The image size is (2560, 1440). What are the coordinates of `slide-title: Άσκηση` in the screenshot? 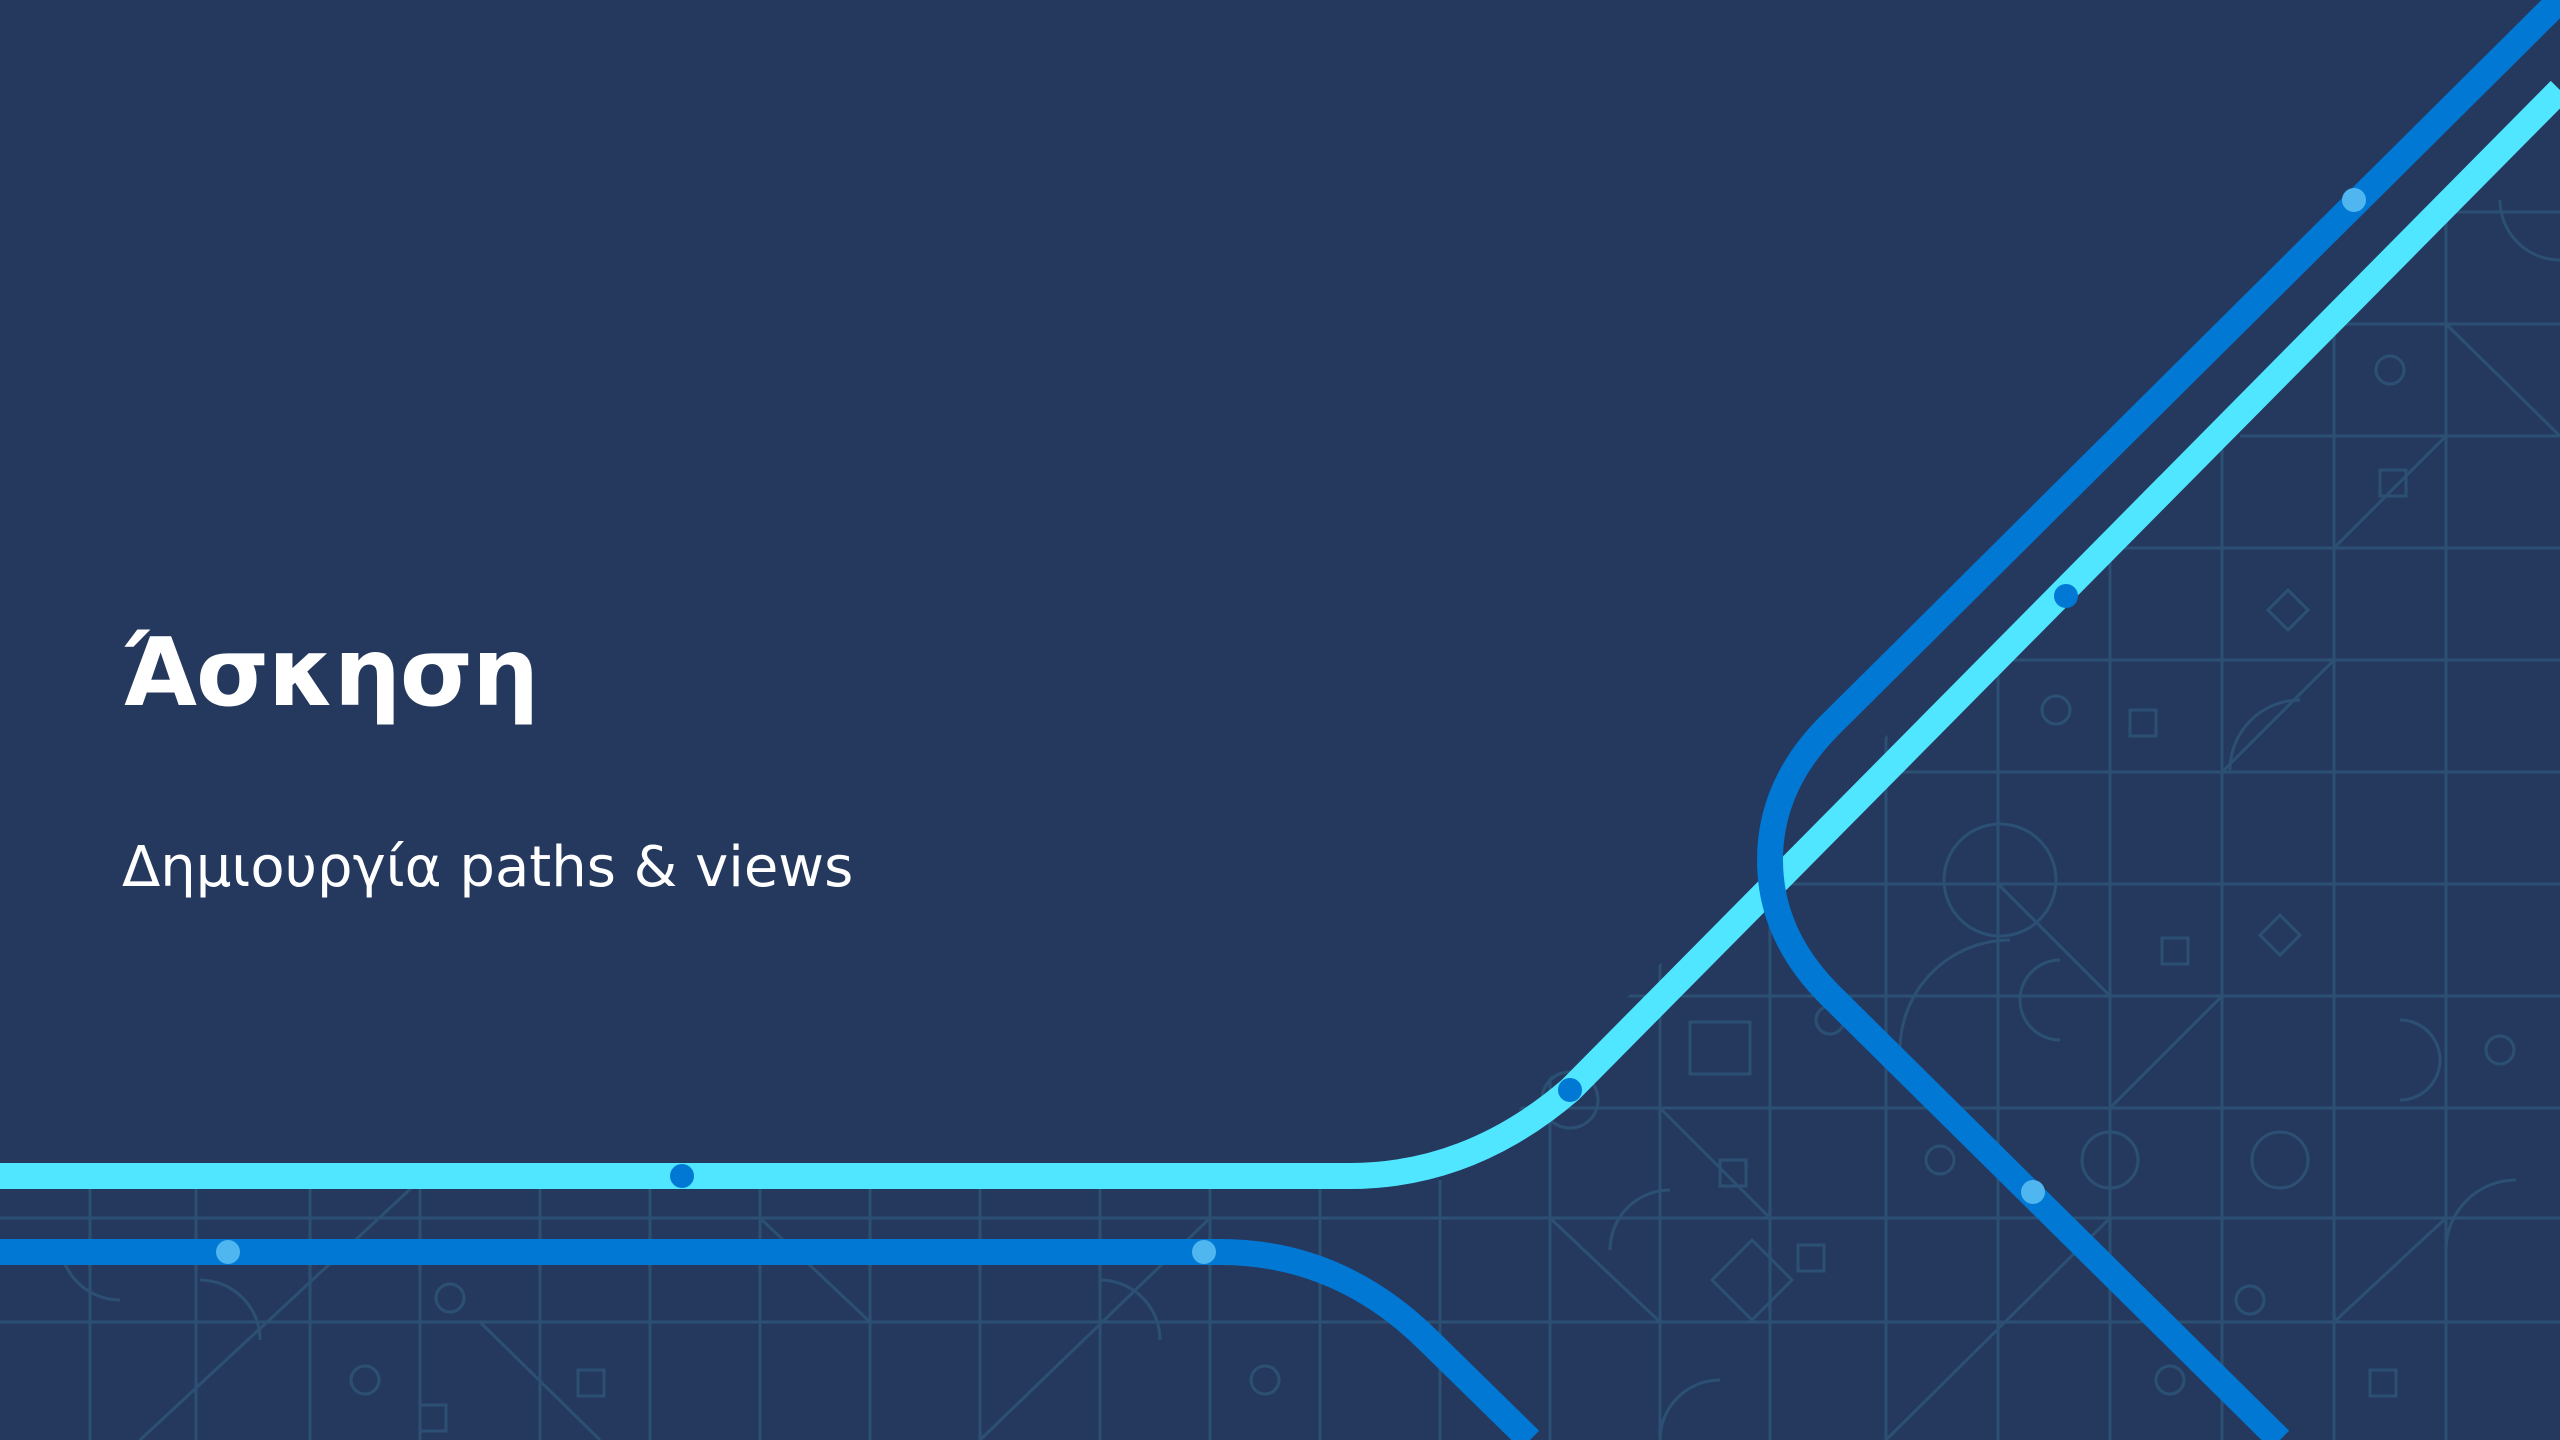 It's located at (330, 673).